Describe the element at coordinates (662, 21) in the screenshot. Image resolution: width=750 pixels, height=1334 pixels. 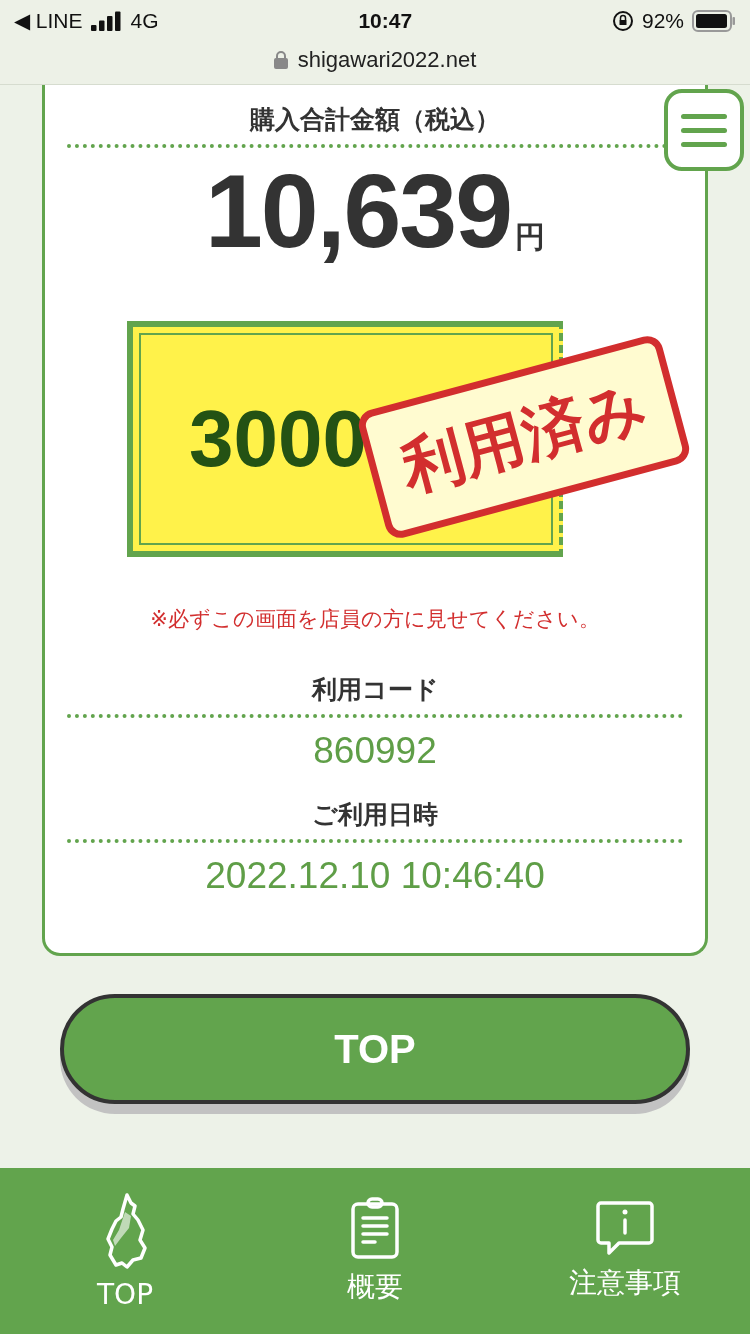
I see `battery-percent: 92%` at that location.